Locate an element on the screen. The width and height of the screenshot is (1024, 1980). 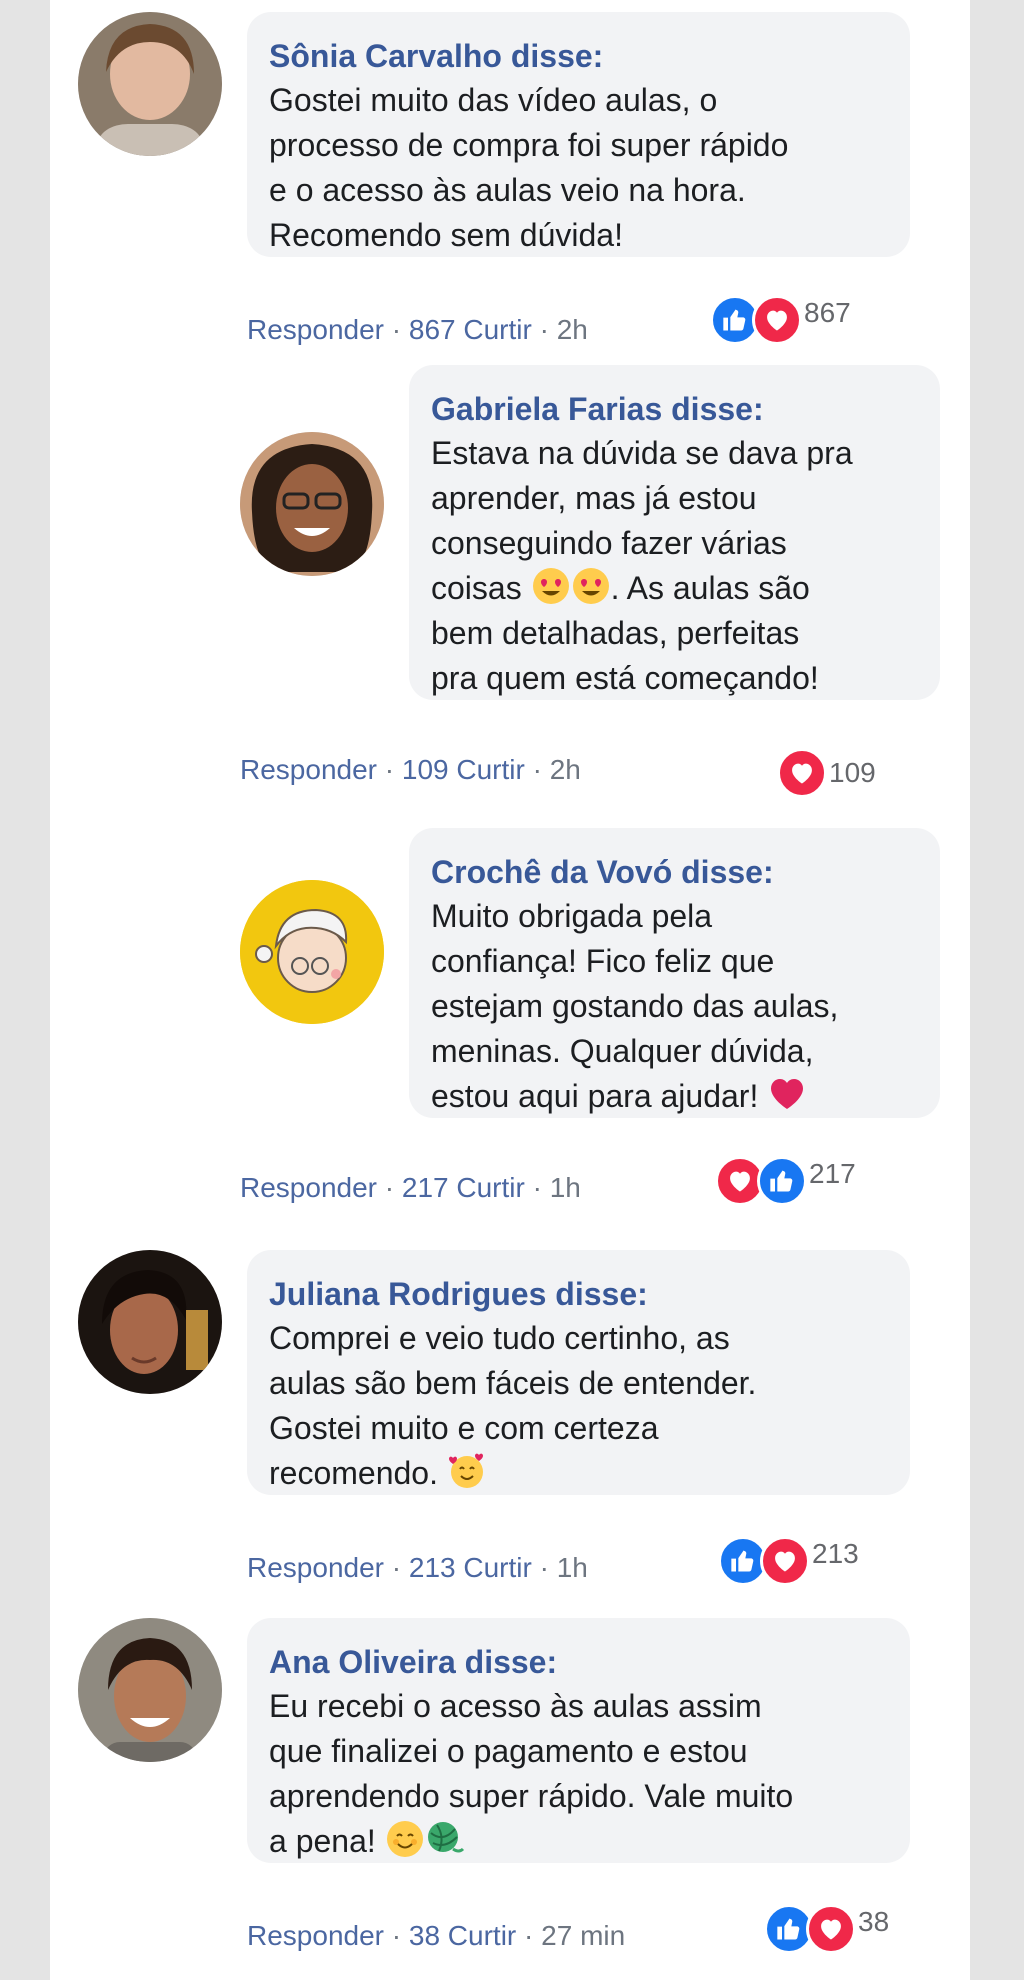
comment-line: confiança! Fico feliz que is located at coordinates (603, 961).